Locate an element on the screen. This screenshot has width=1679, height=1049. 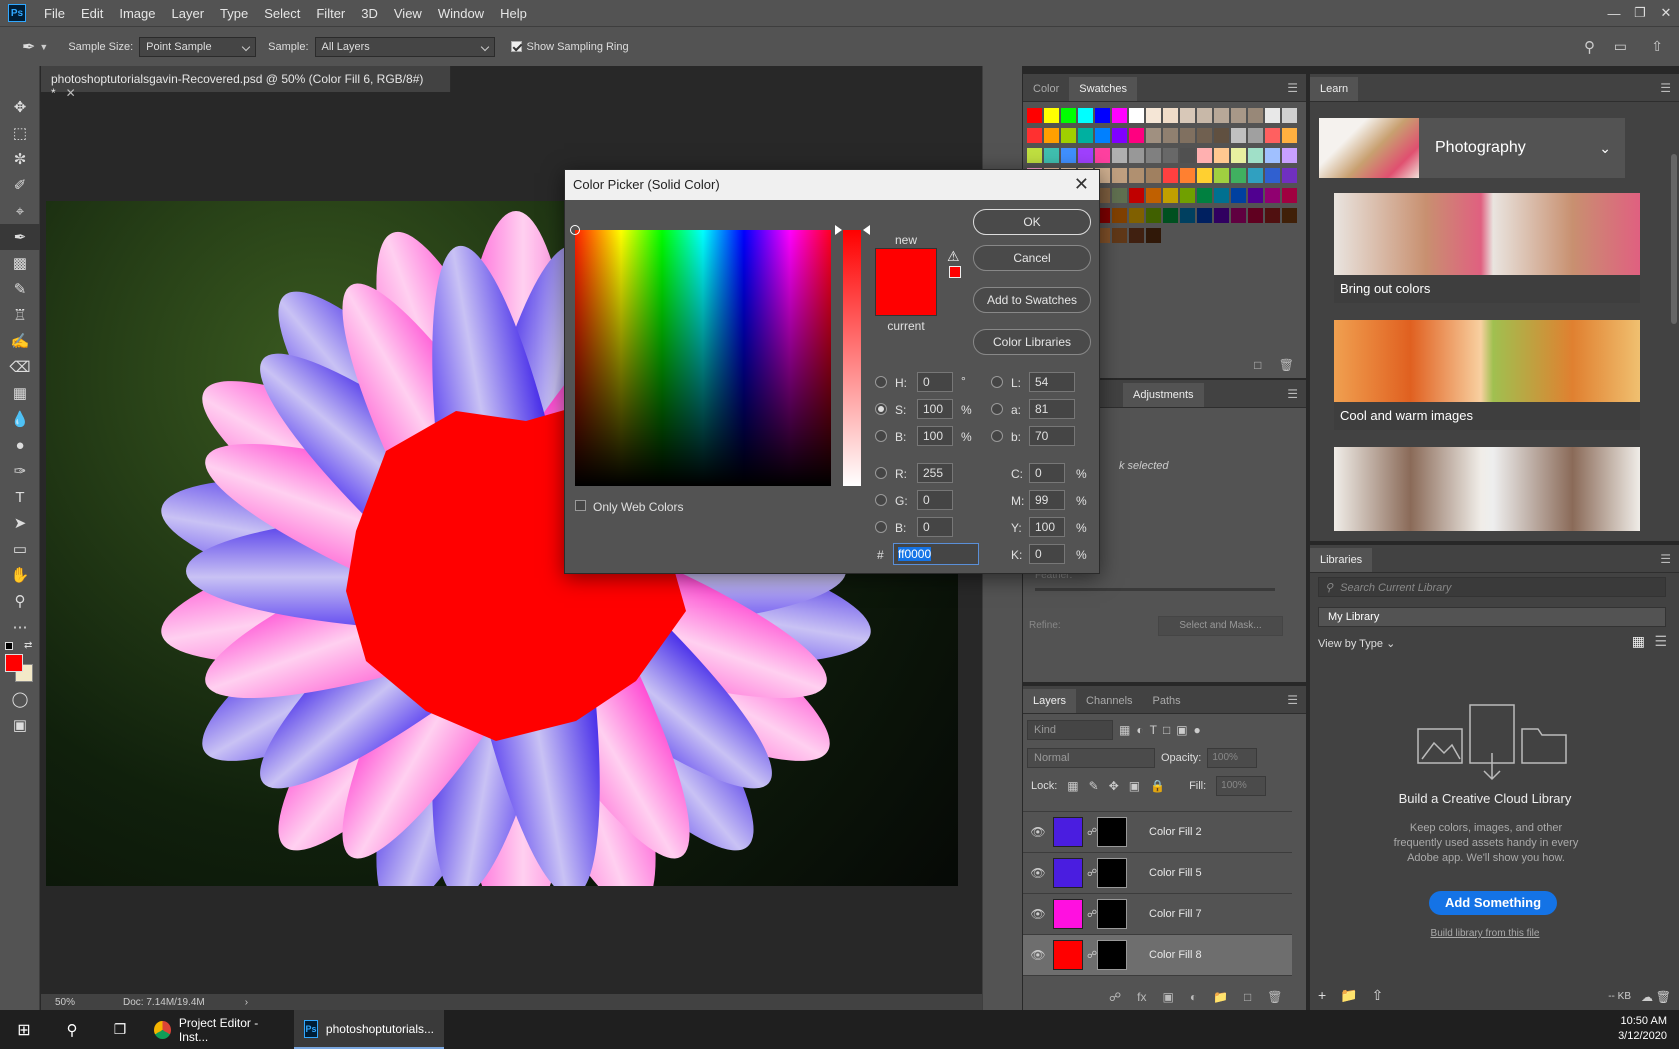
new-layer-icon: □ is located at coordinates (1247, 997).